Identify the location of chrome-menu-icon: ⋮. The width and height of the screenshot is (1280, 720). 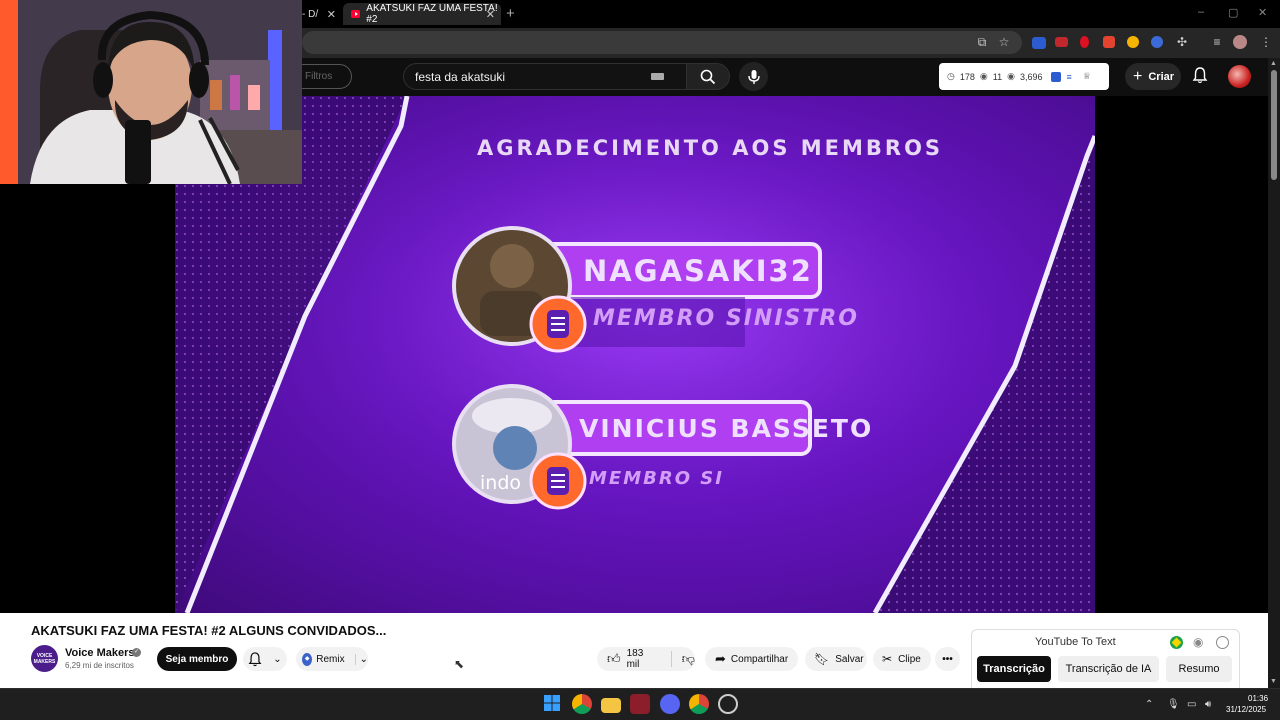
(1266, 42).